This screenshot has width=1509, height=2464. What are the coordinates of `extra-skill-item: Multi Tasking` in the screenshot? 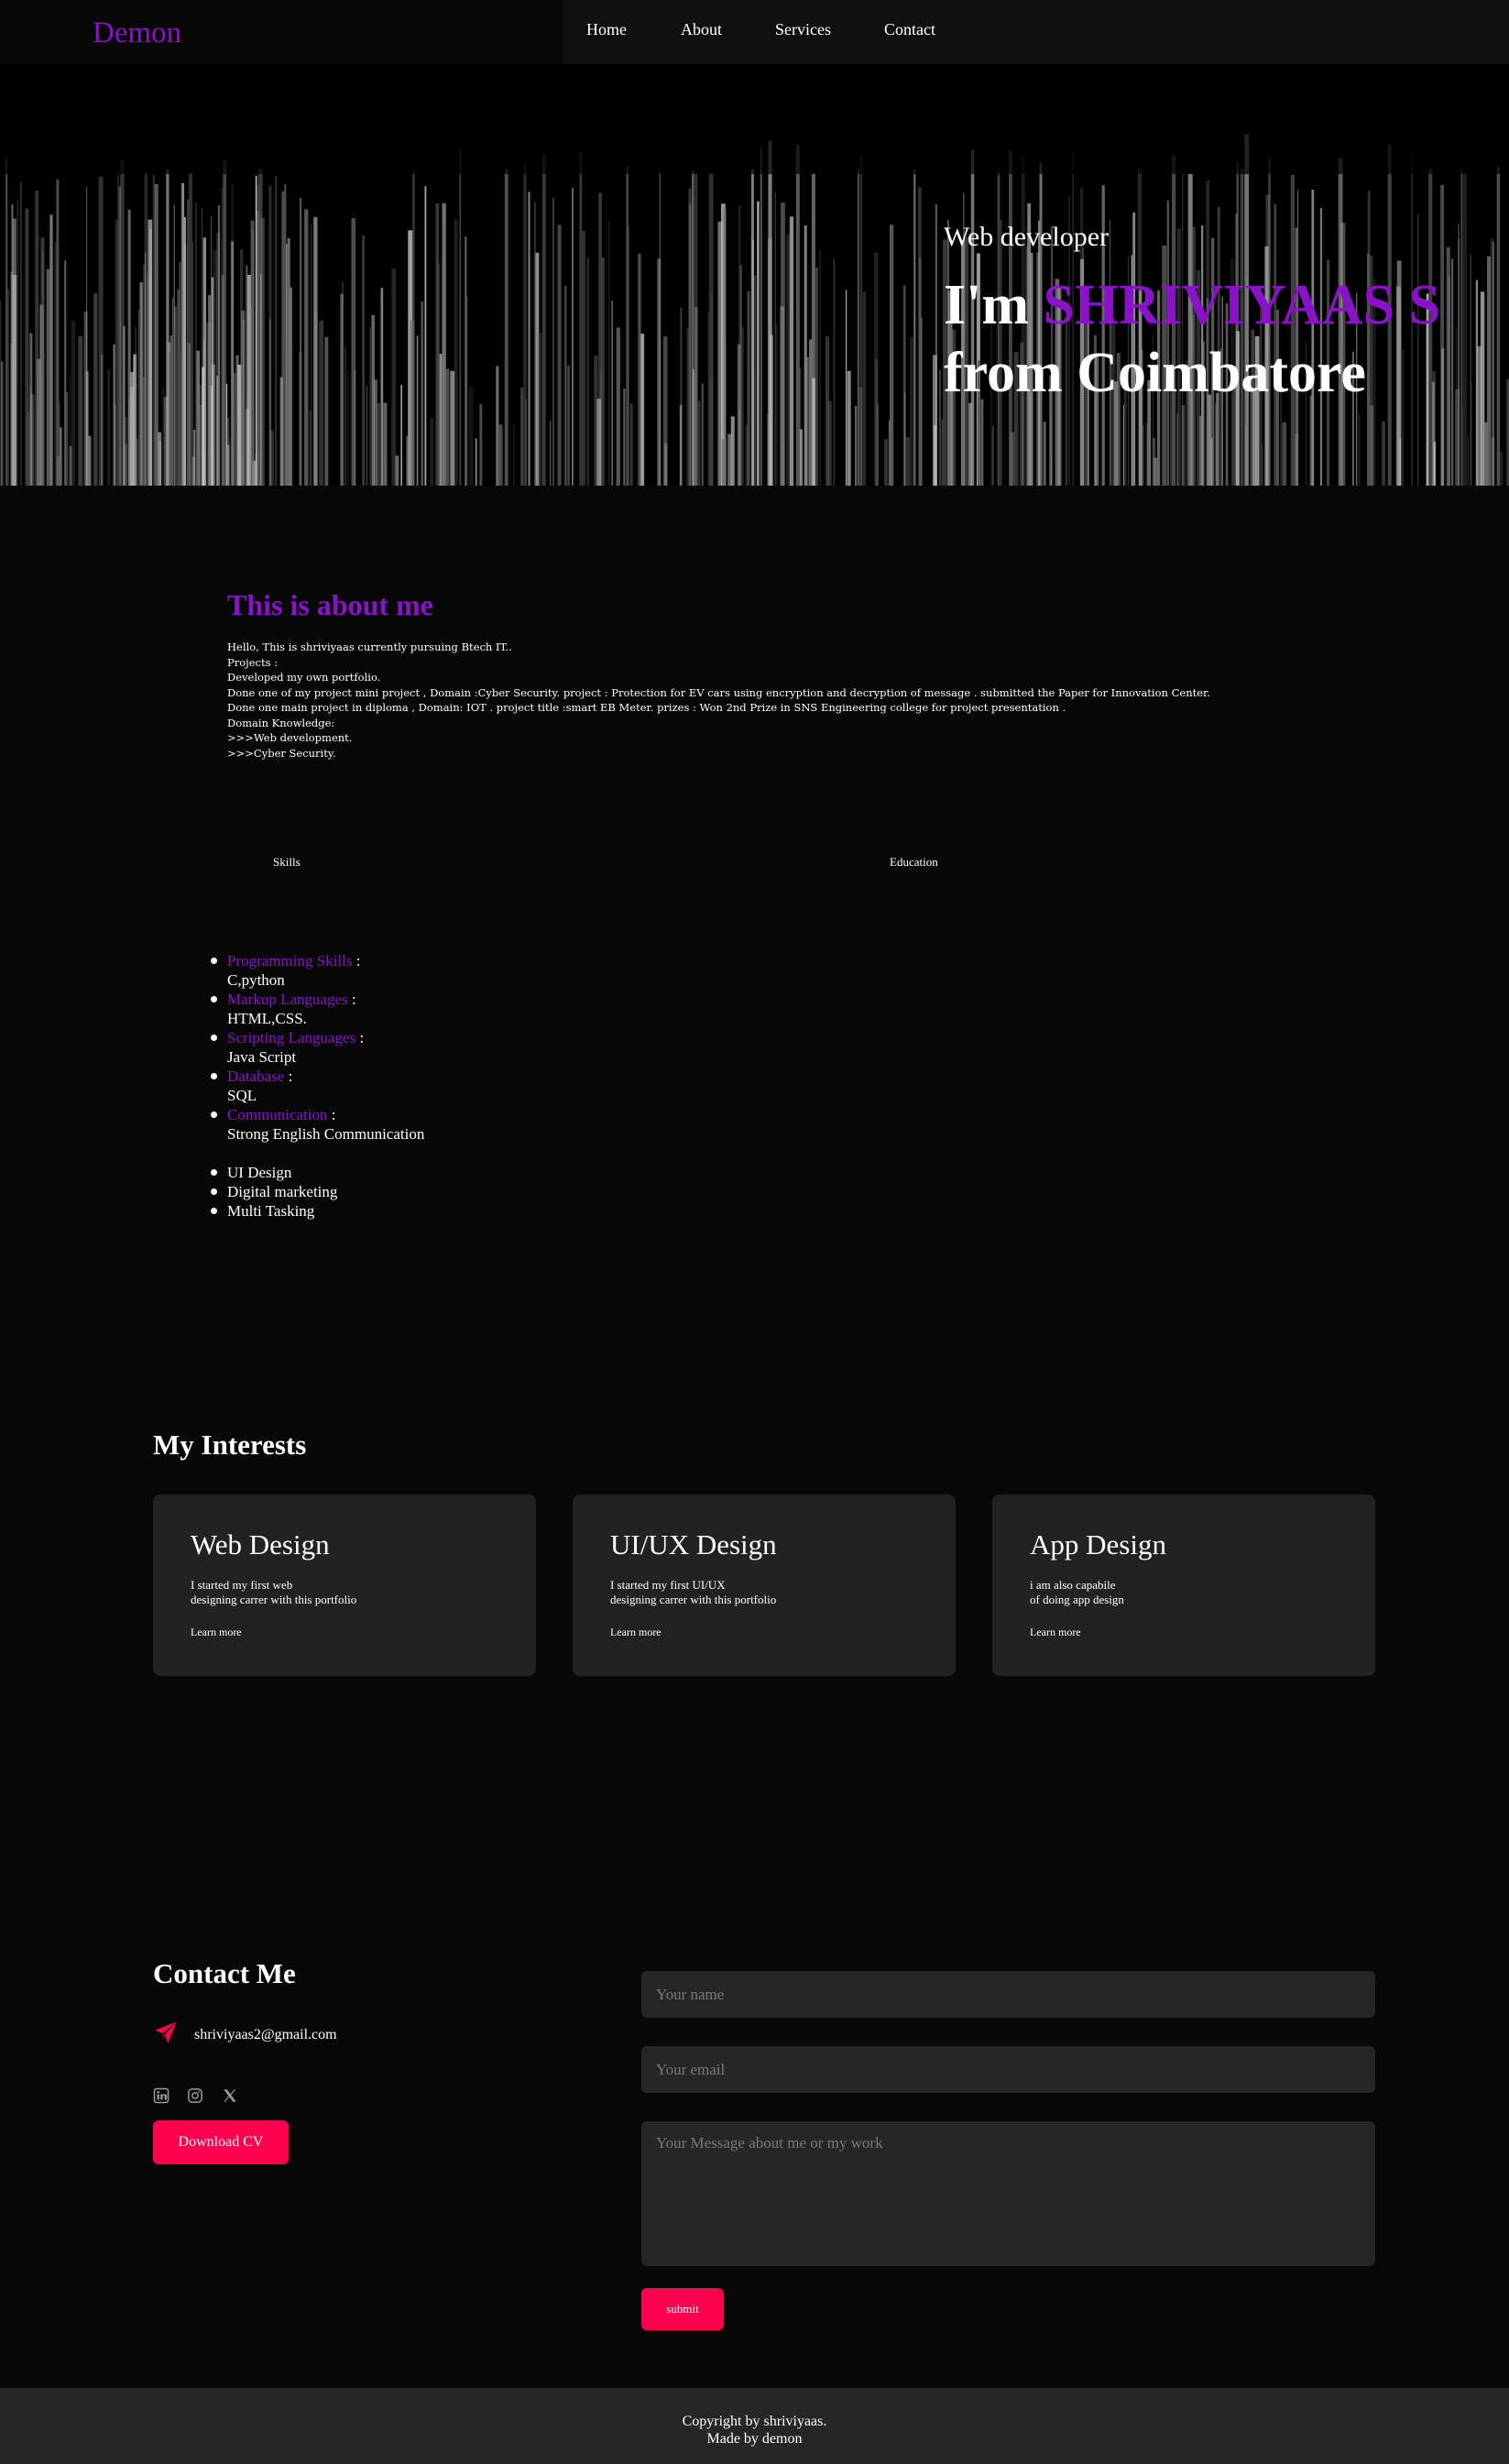 It's located at (316, 1211).